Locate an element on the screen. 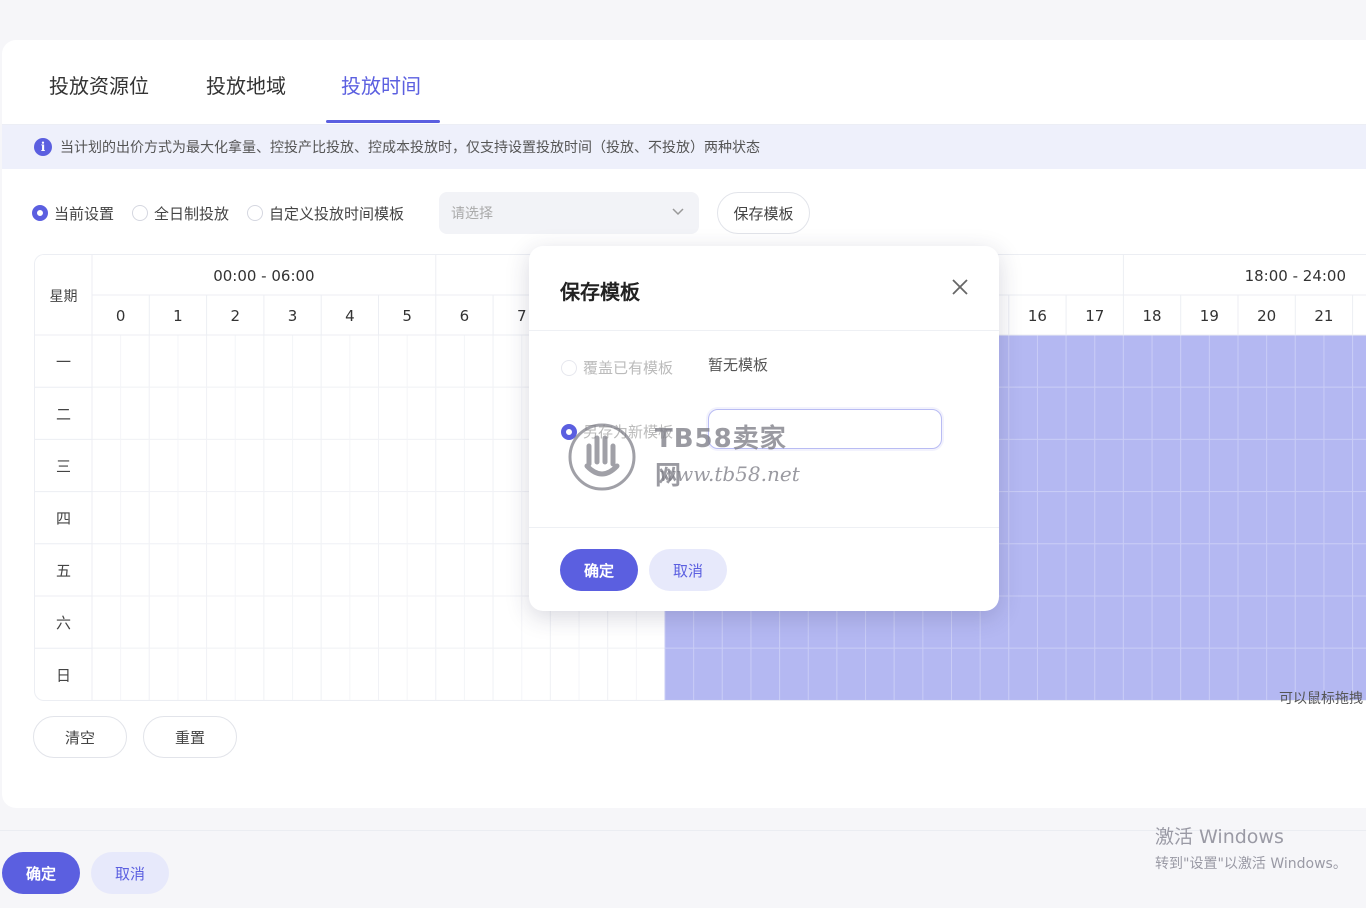 This screenshot has height=908, width=1366. modal-divider-bottom is located at coordinates (764, 527).